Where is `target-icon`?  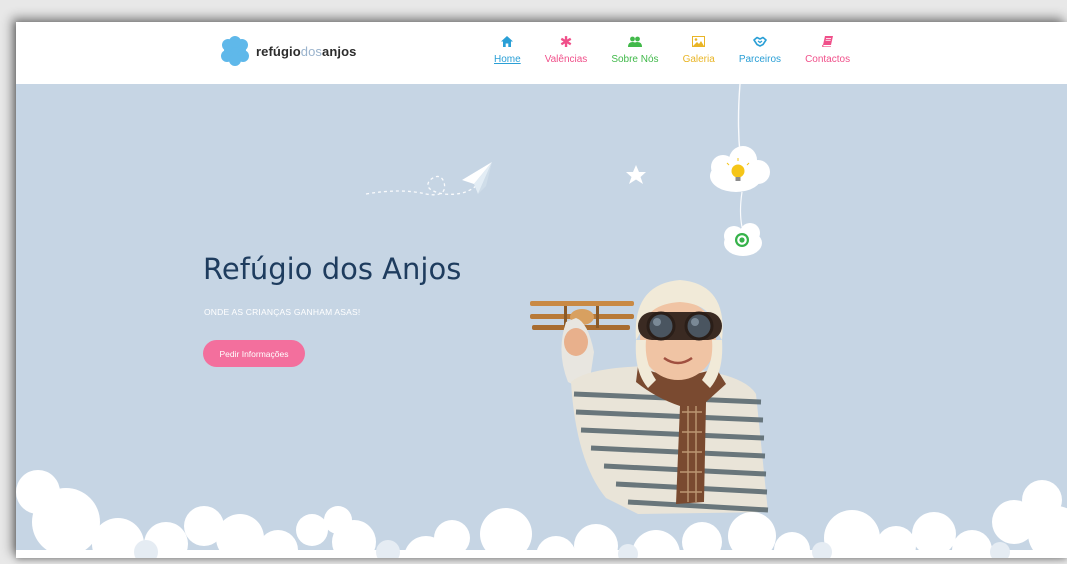
target-icon is located at coordinates (742, 240).